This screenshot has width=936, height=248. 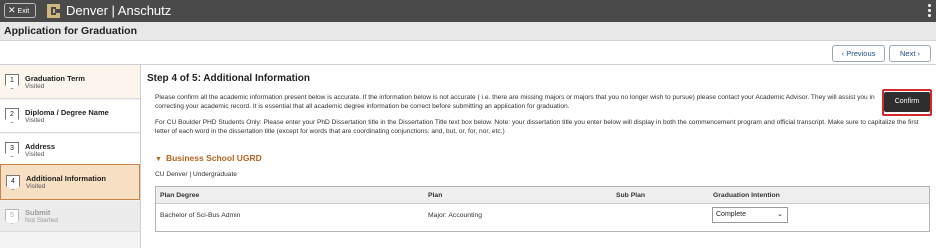 What do you see at coordinates (228, 78) in the screenshot?
I see `step-heading: Step 4 of 5: Additional Information` at bounding box center [228, 78].